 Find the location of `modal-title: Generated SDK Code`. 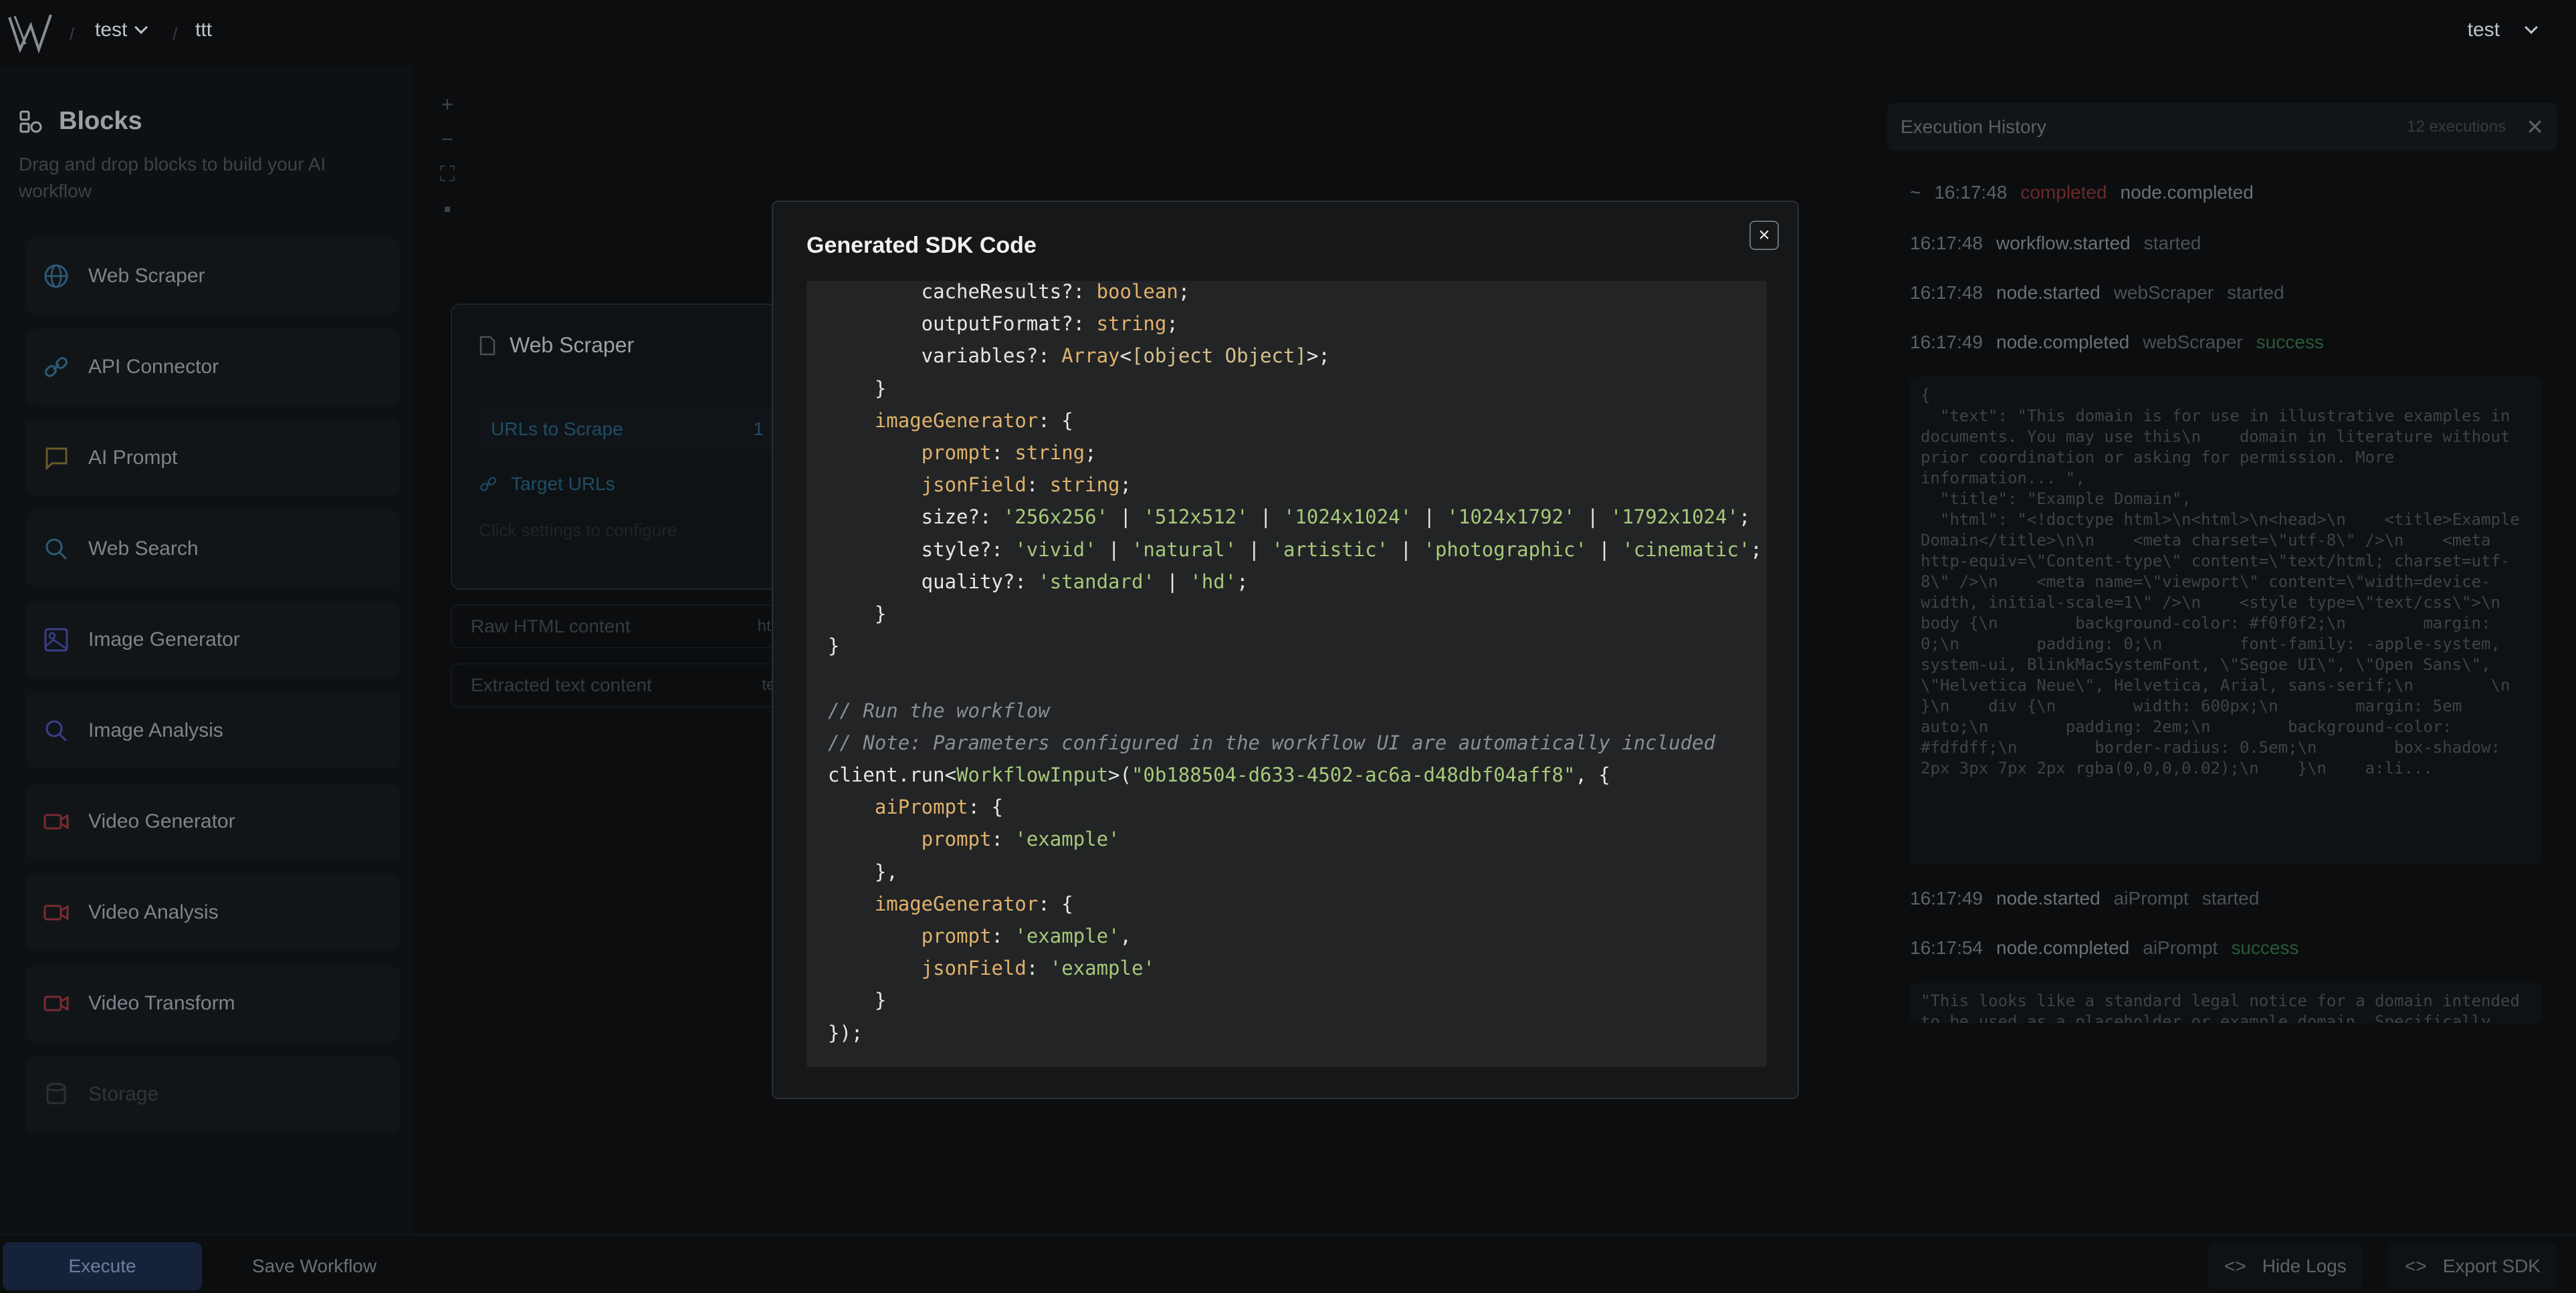

modal-title: Generated SDK Code is located at coordinates (922, 245).